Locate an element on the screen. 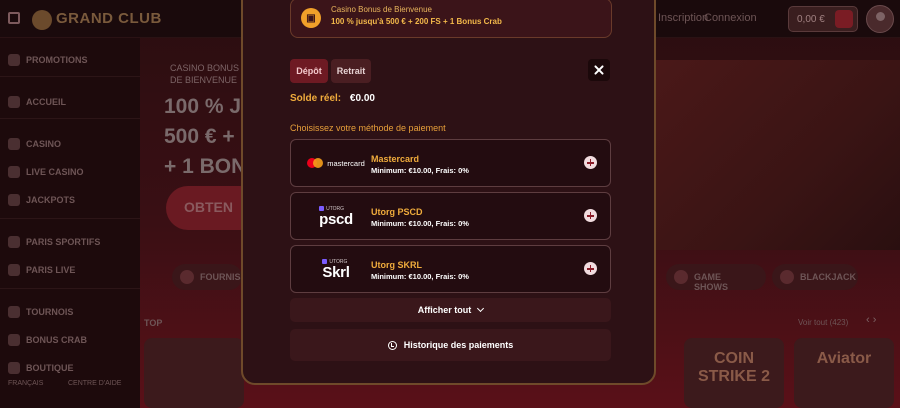 The image size is (900, 408). live-icon is located at coordinates (14, 172).